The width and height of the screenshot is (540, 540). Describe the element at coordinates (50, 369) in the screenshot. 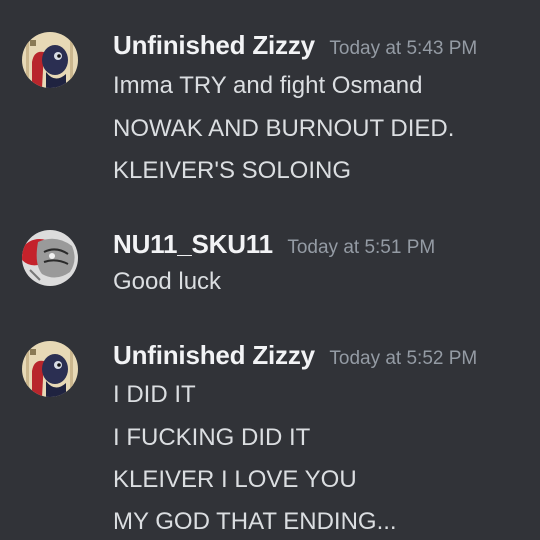

I see `zizzy-avatar-icon` at that location.